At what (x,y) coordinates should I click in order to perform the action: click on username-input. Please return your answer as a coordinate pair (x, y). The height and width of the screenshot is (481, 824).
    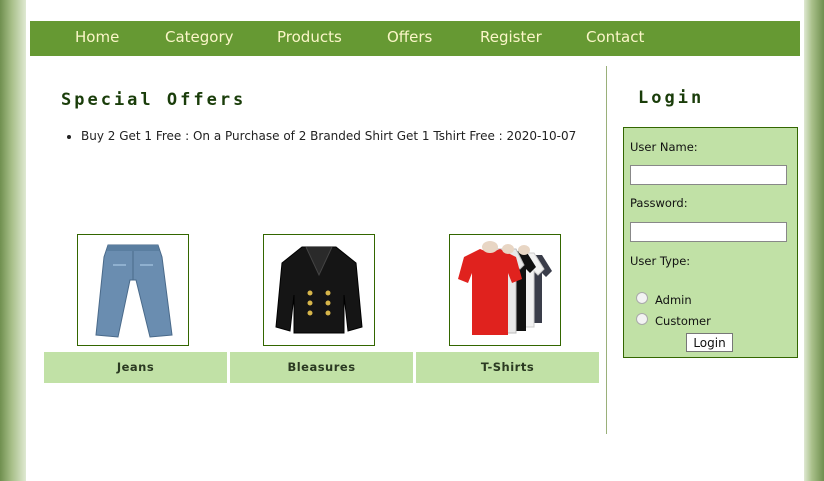
    Looking at the image, I should click on (708, 175).